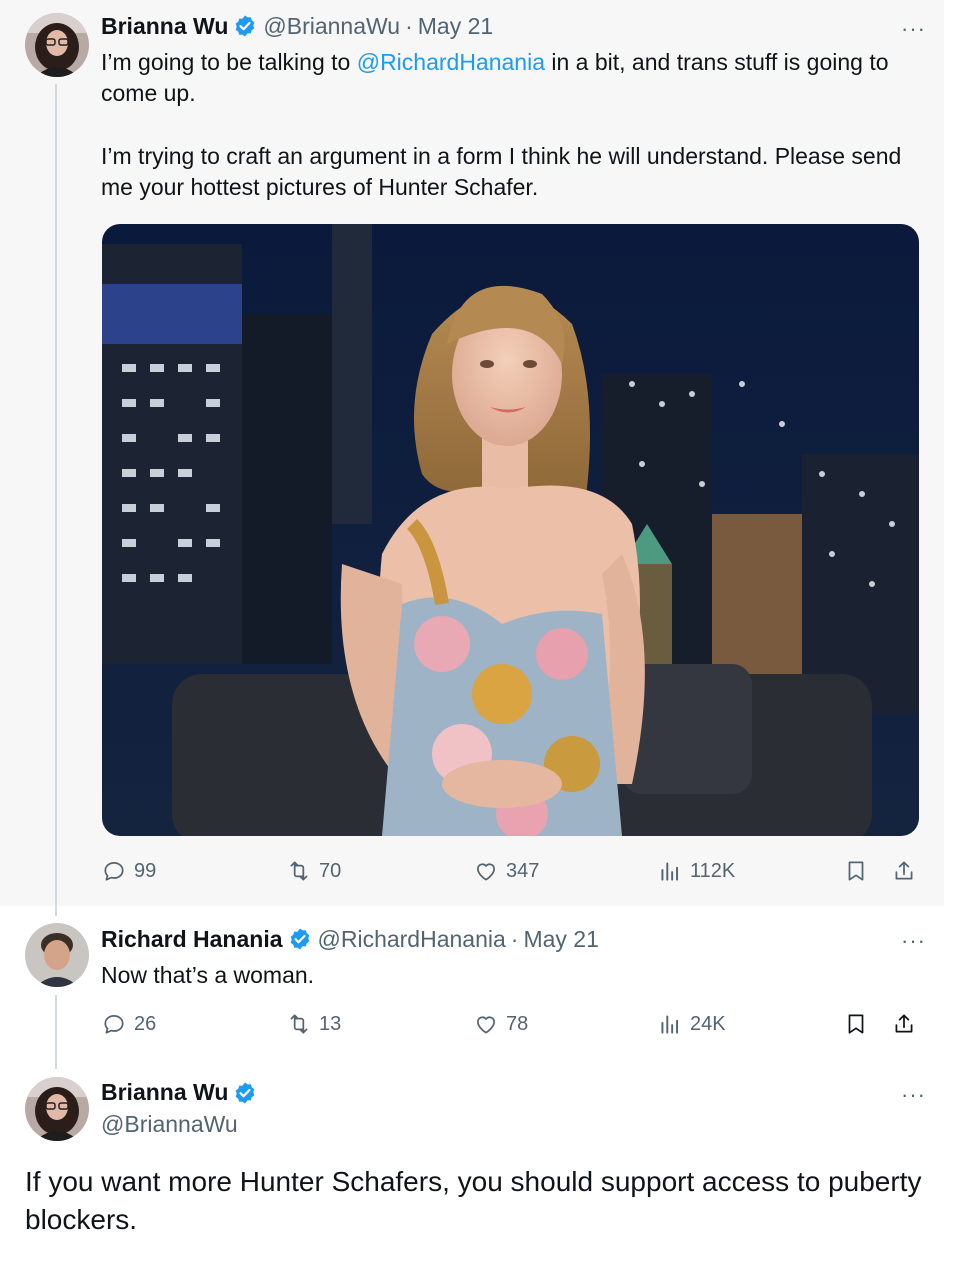 This screenshot has height=1266, width=954. Describe the element at coordinates (56, 500) in the screenshot. I see `thread-line` at that location.